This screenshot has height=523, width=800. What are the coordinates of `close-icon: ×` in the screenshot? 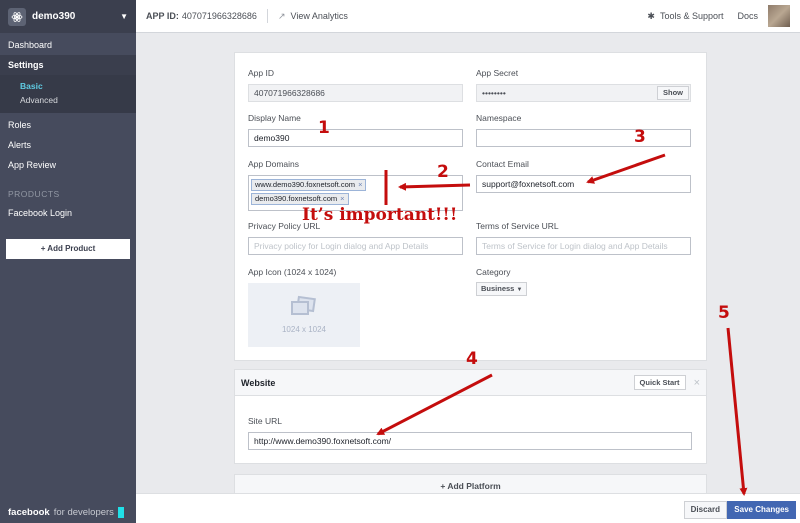 It's located at (697, 383).